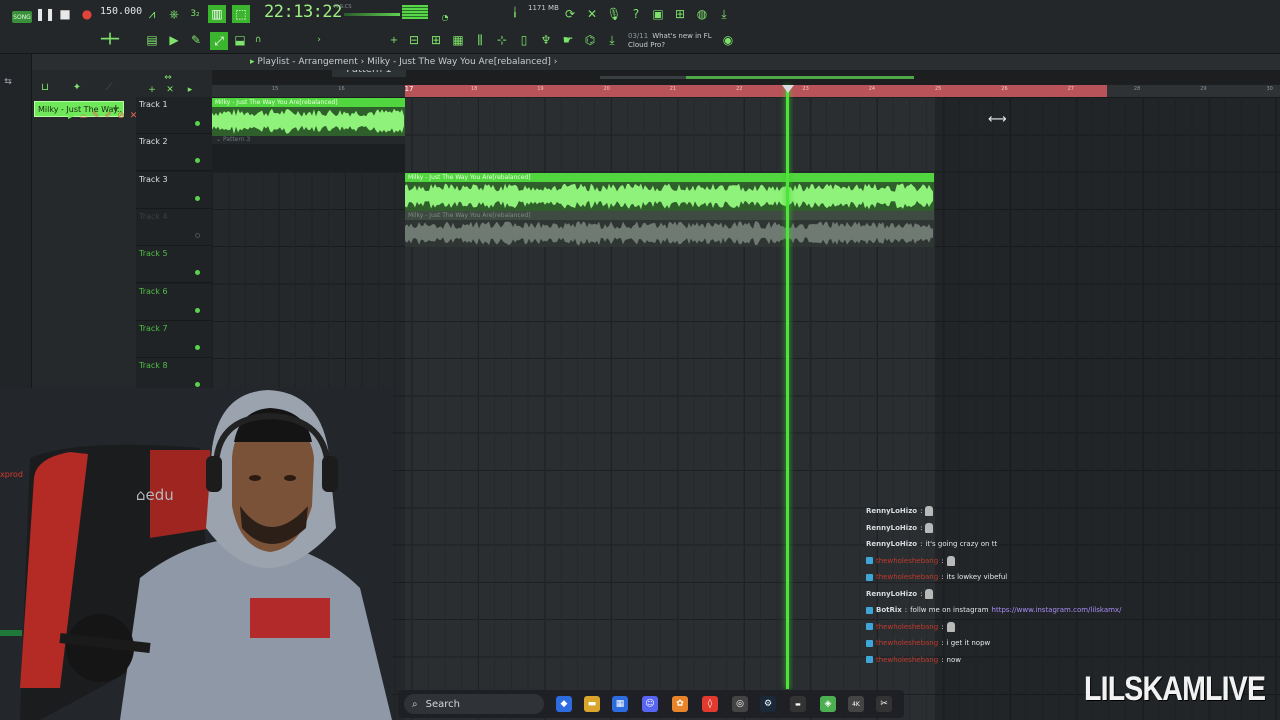 The image size is (1280, 720). I want to click on chat-link: https://www.instagram.com/lilskamx/, so click(1057, 610).